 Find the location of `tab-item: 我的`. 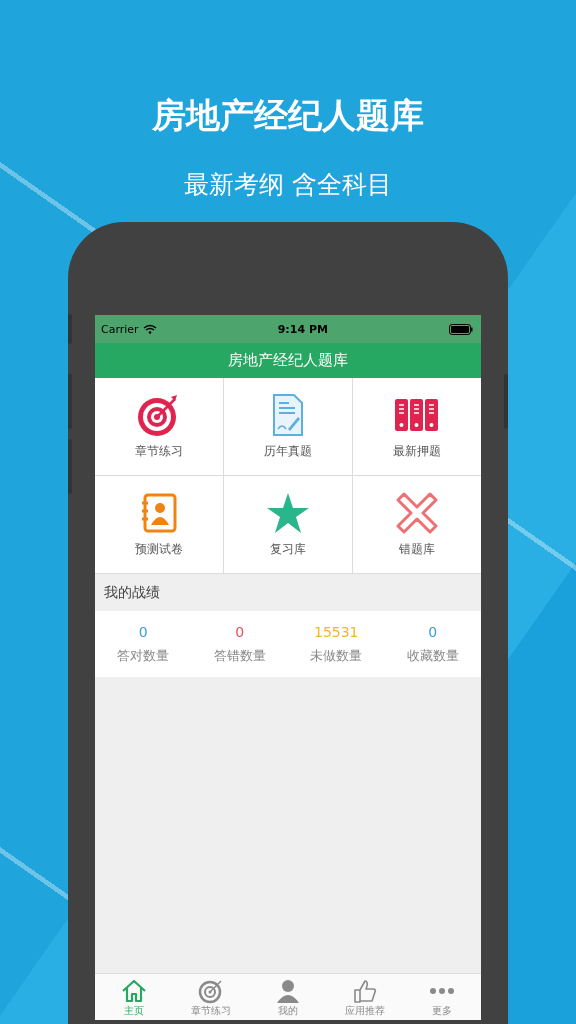

tab-item: 我的 is located at coordinates (288, 997).